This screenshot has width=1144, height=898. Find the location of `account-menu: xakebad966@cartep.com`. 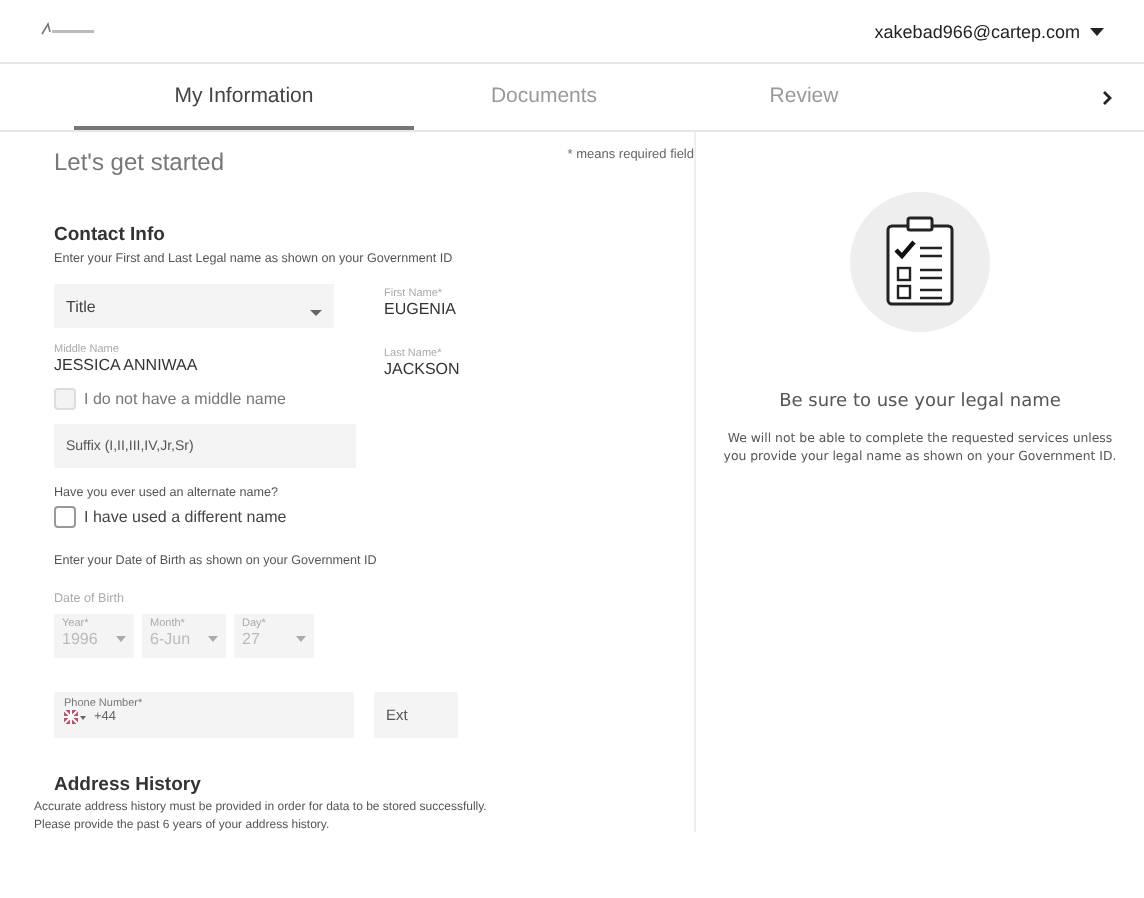

account-menu: xakebad966@cartep.com is located at coordinates (989, 31).